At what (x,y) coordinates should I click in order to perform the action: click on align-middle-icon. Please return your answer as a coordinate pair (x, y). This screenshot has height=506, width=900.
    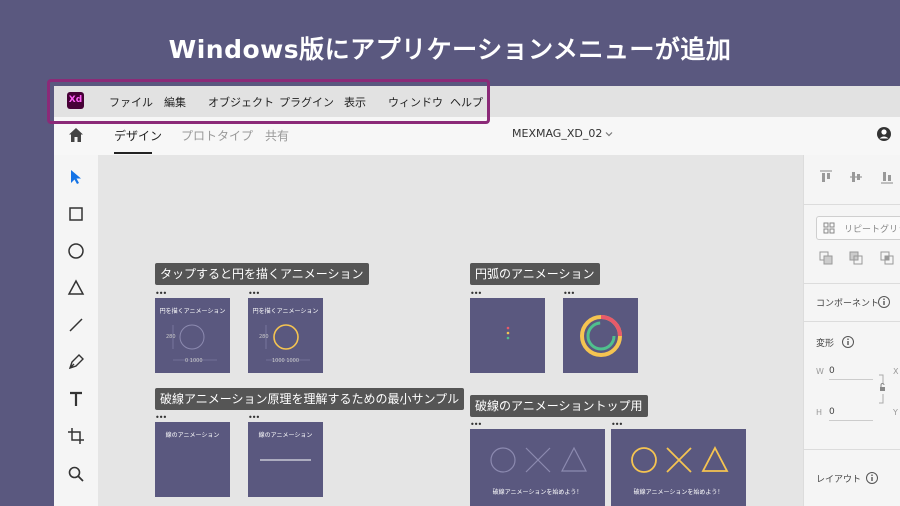
    Looking at the image, I should click on (856, 177).